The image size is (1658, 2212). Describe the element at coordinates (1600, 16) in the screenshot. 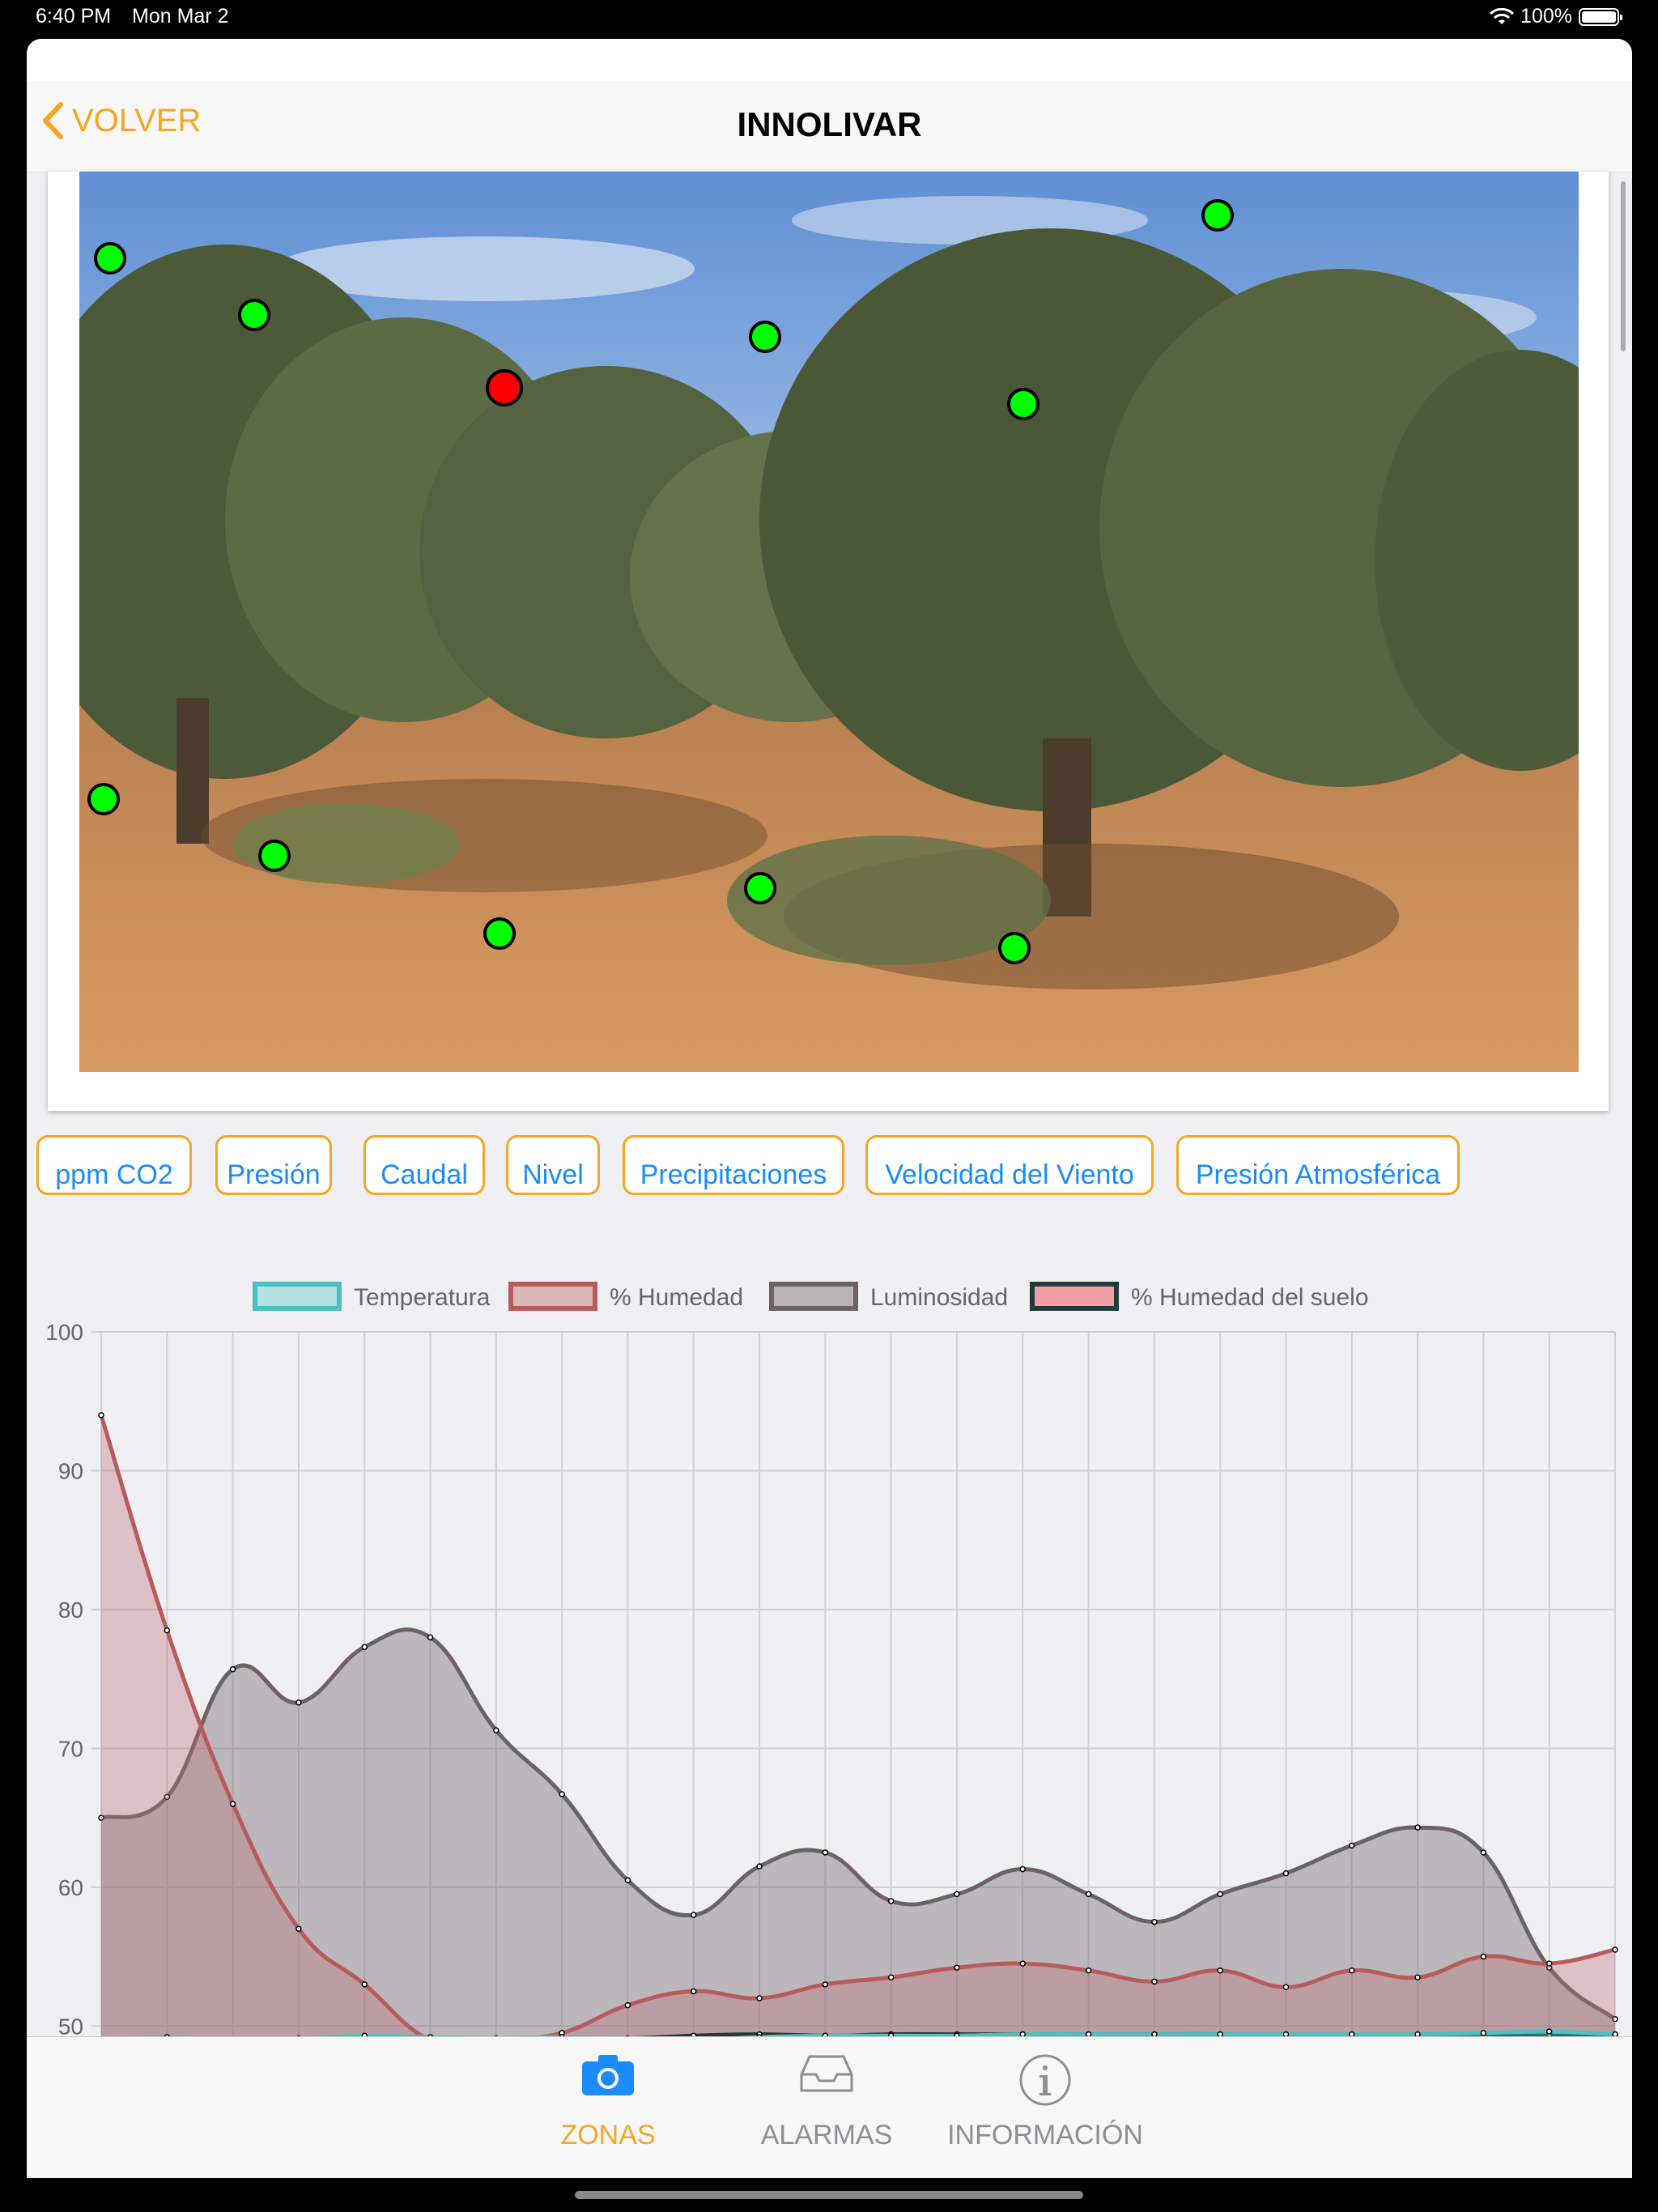

I see `battery-icon` at that location.